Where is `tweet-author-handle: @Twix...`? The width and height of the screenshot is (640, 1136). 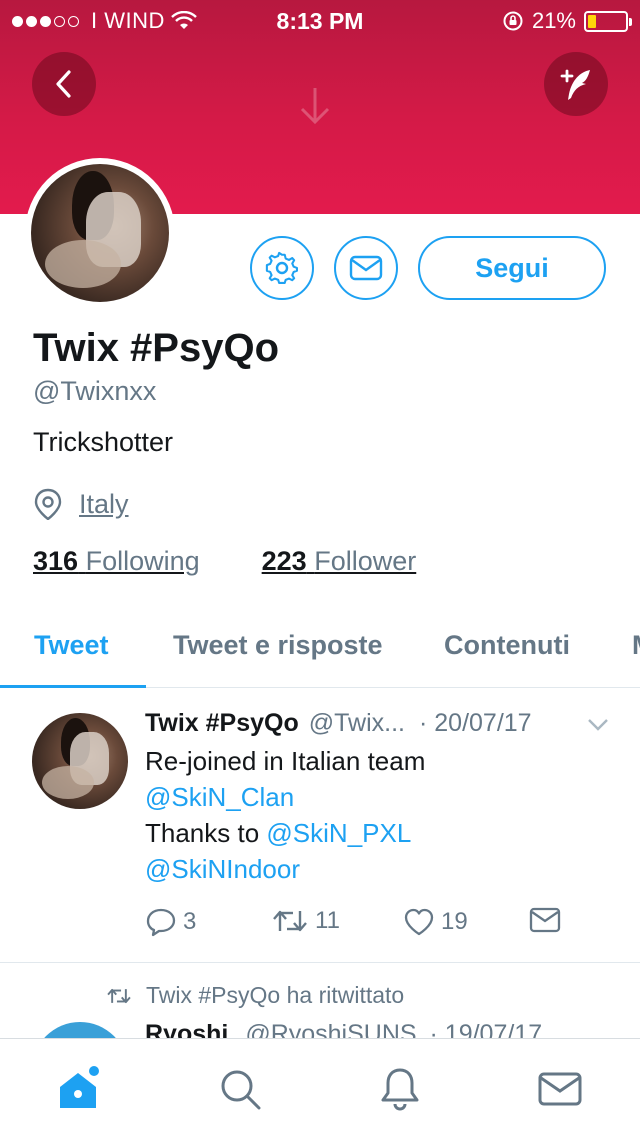 tweet-author-handle: @Twix... is located at coordinates (356, 723).